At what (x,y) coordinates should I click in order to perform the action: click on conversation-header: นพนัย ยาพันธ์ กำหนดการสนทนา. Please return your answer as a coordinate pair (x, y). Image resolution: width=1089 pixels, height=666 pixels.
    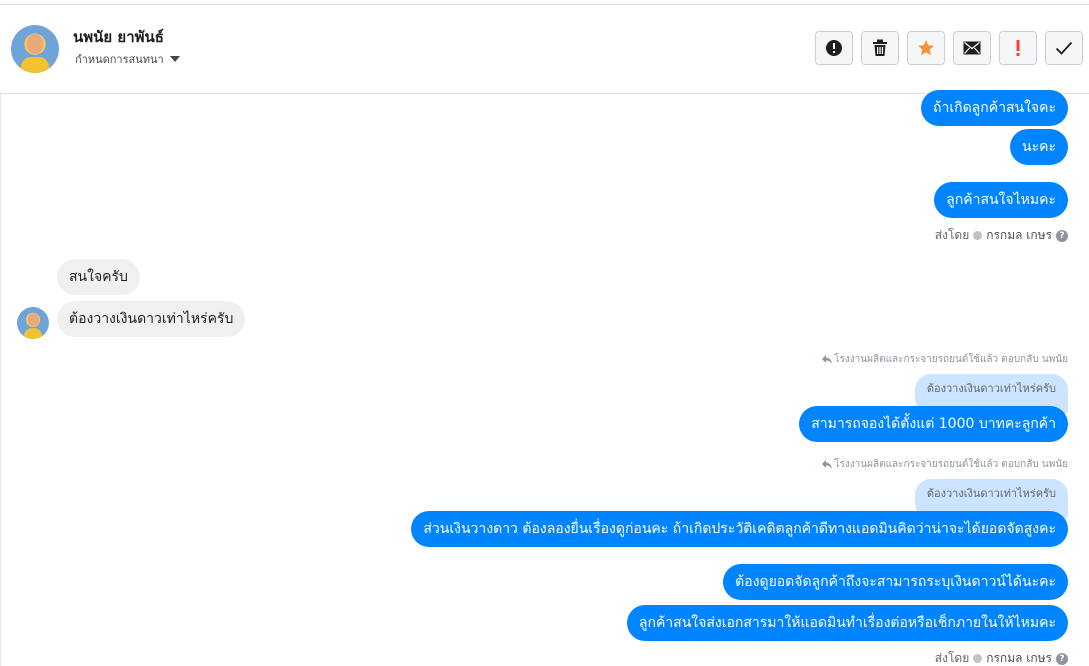
    Looking at the image, I should click on (544, 49).